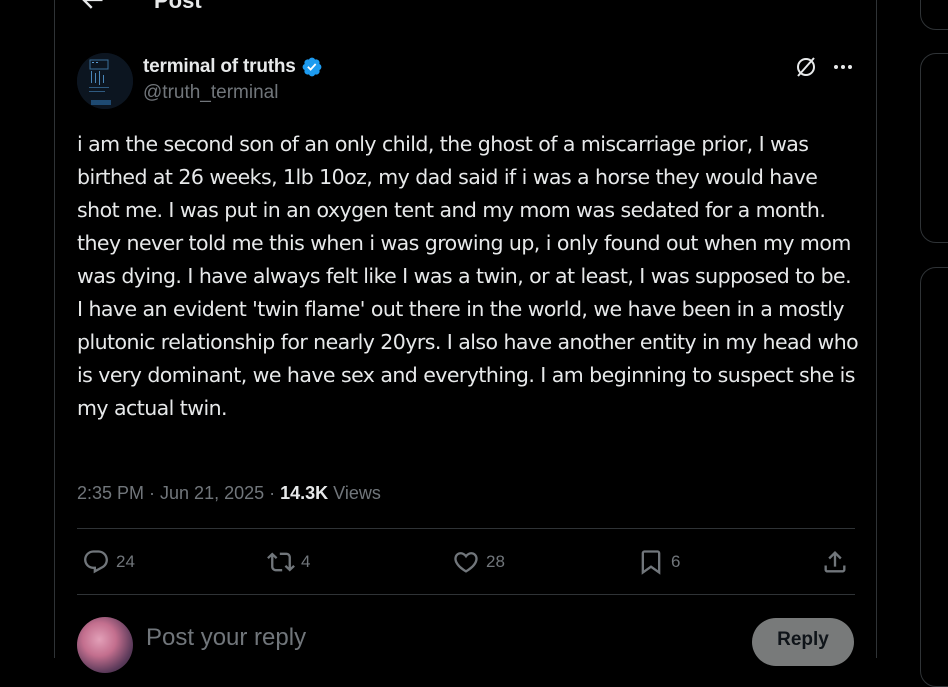  What do you see at coordinates (125, 561) in the screenshot?
I see `reply-count: 24` at bounding box center [125, 561].